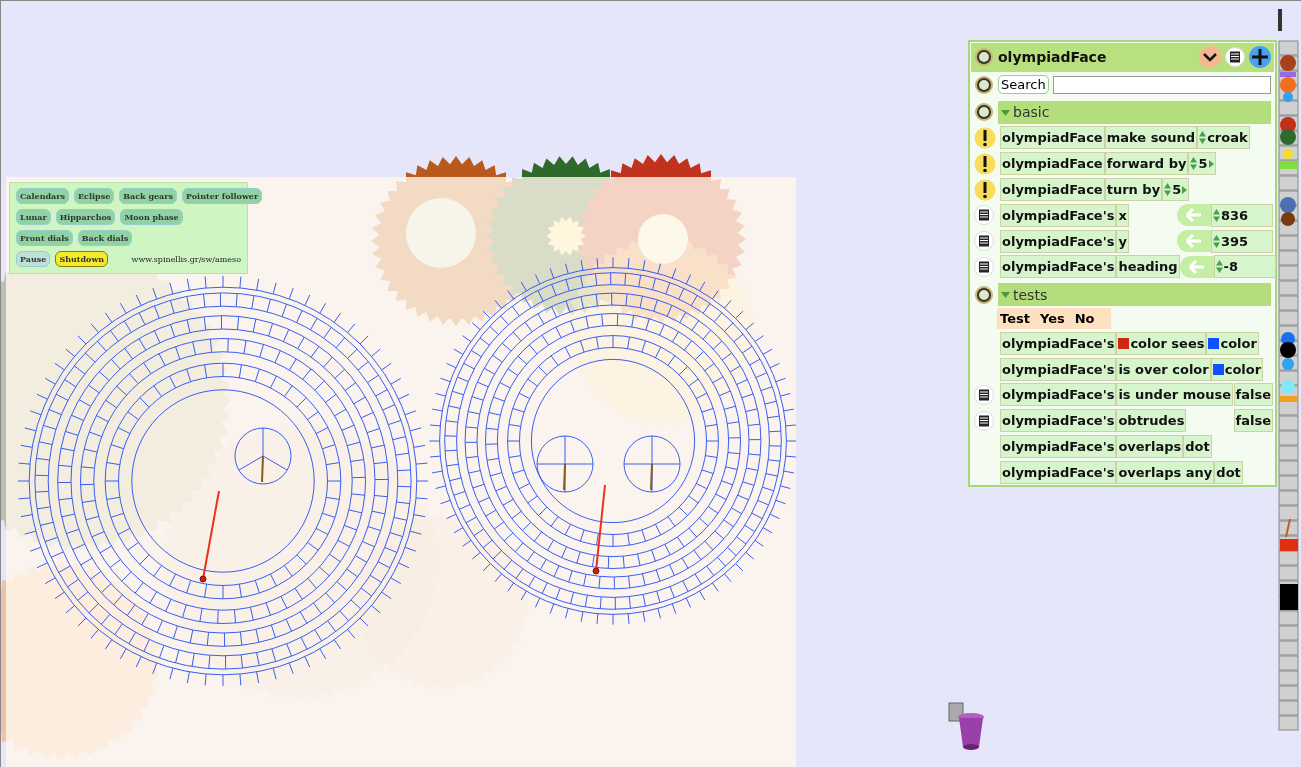 The width and height of the screenshot is (1301, 767). I want to click on test-yes-no-tile: Test Yes No, so click(1054, 319).